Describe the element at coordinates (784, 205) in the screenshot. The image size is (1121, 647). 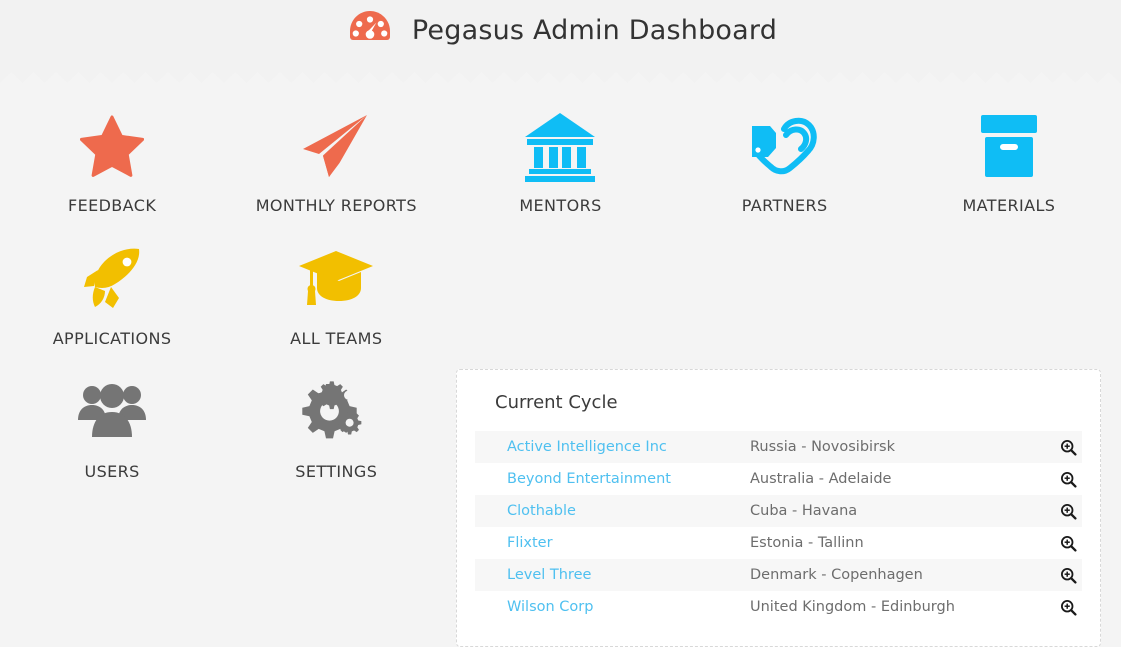
I see `shortcut-label: PARTNERS` at that location.